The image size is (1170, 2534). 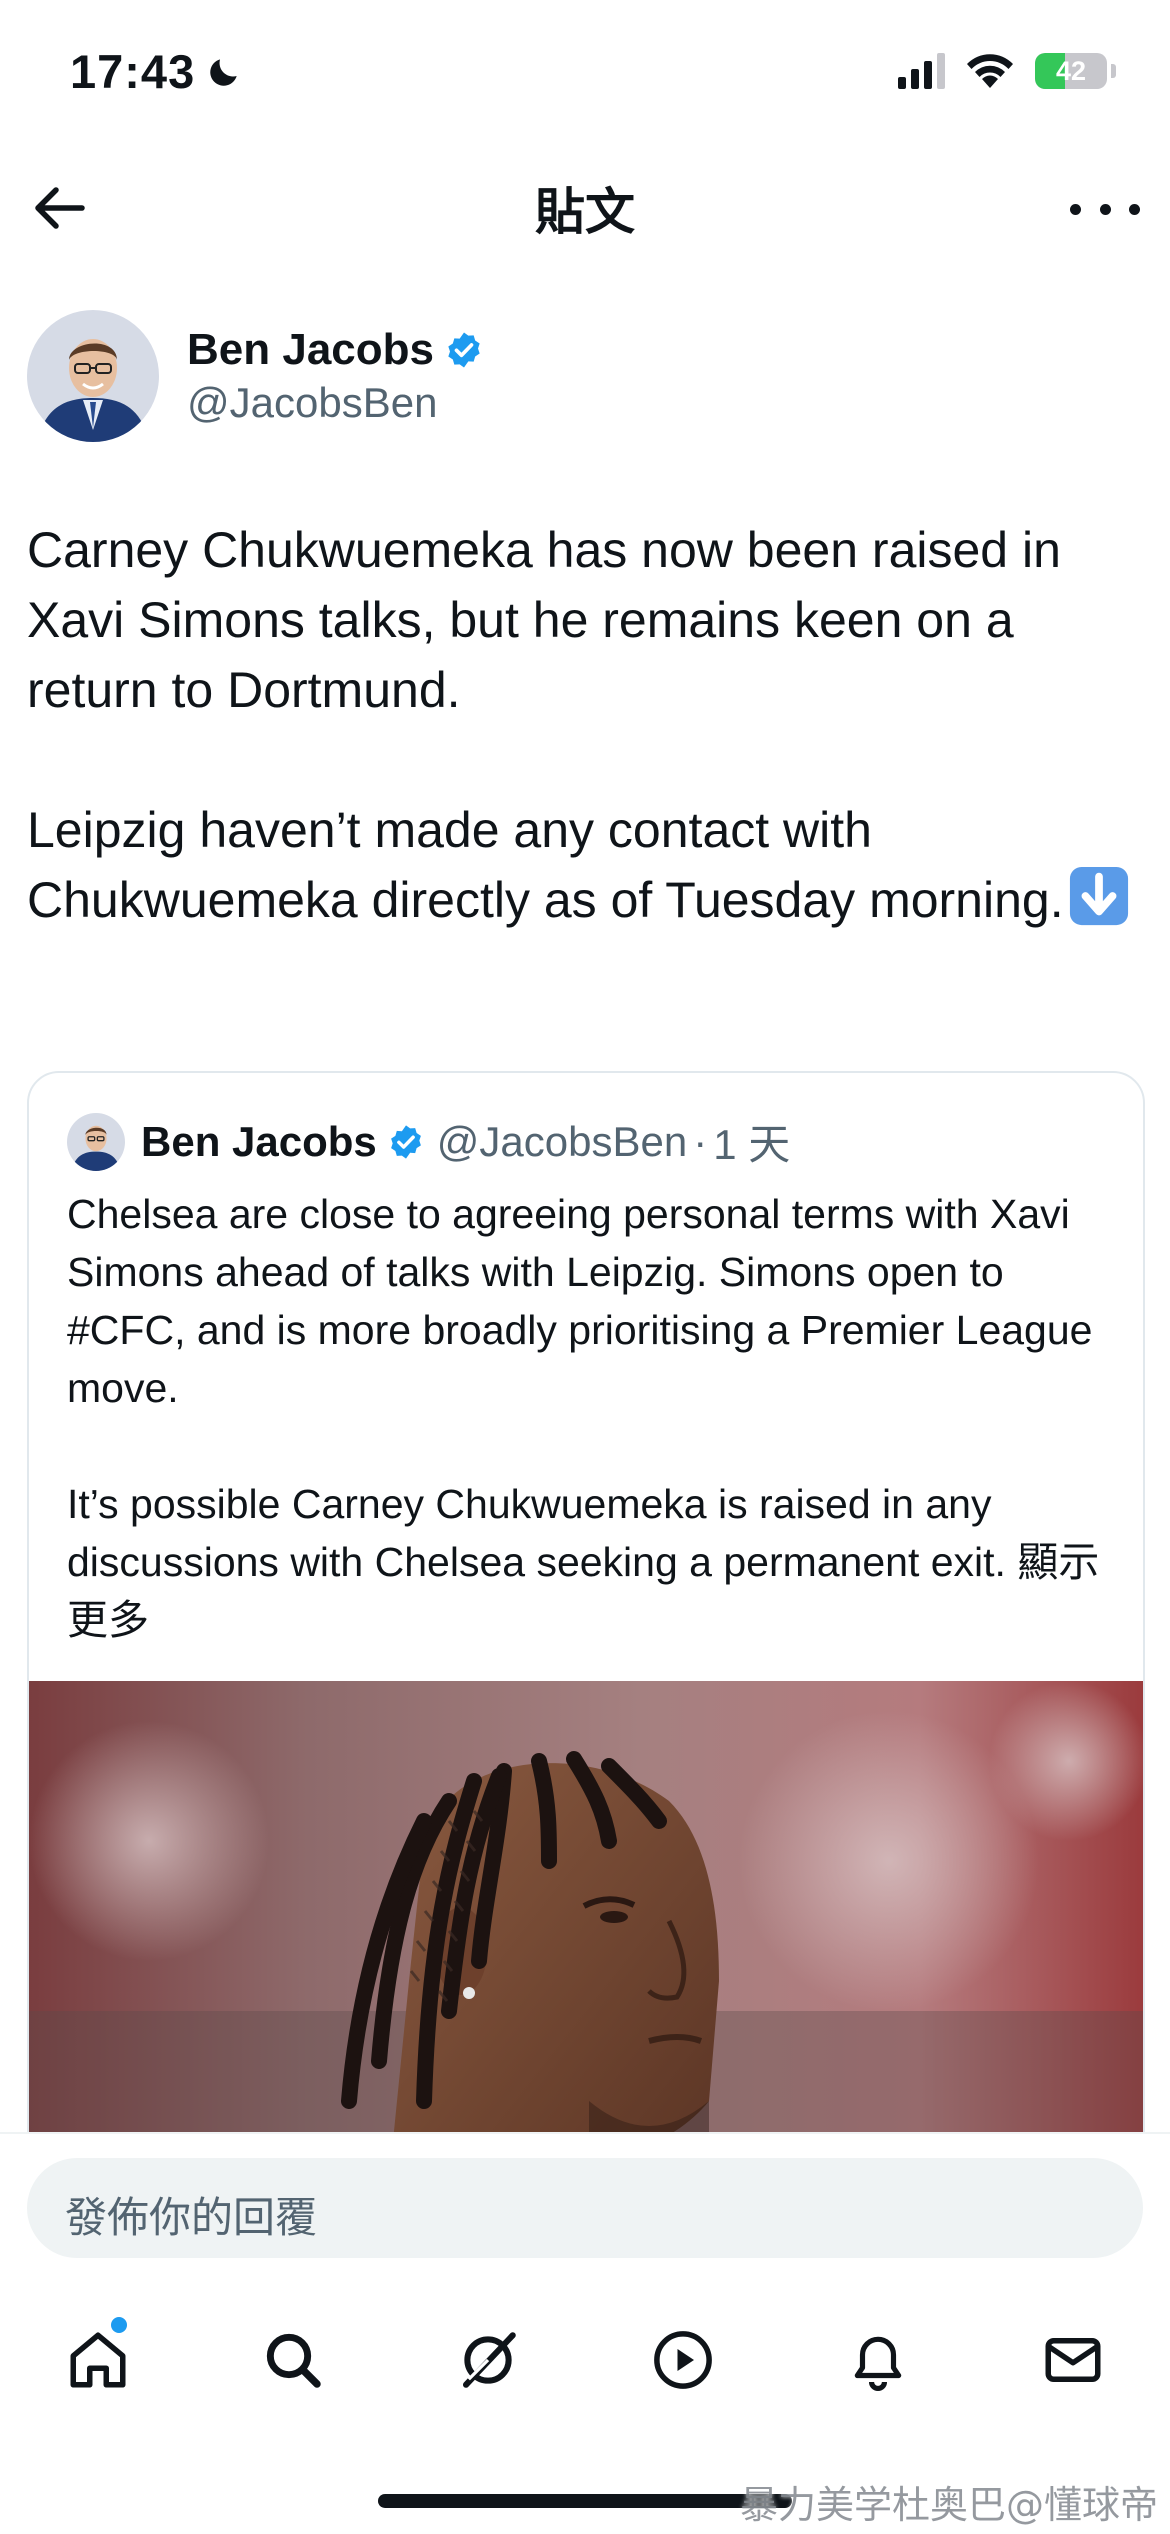 I want to click on quote-author-handle: @JacobsBen, so click(x=562, y=1141).